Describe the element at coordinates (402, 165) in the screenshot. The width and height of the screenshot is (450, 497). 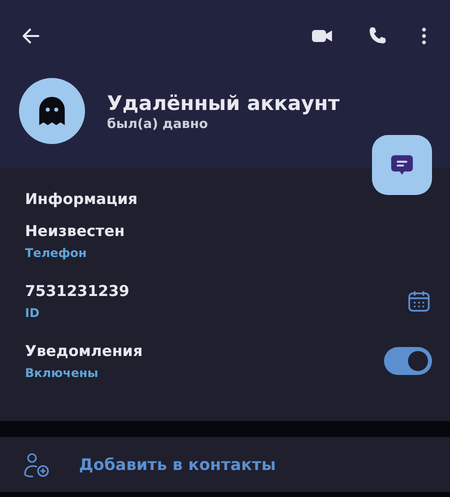
I see `message-button` at that location.